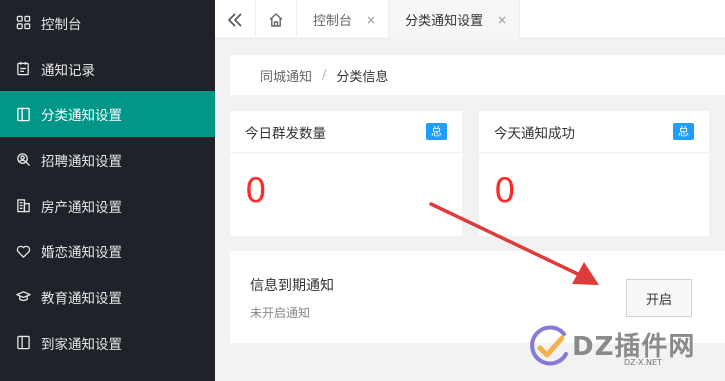 Image resolution: width=725 pixels, height=381 pixels. Describe the element at coordinates (81, 344) in the screenshot. I see `sidebar-item-label: 到家通知设置` at that location.